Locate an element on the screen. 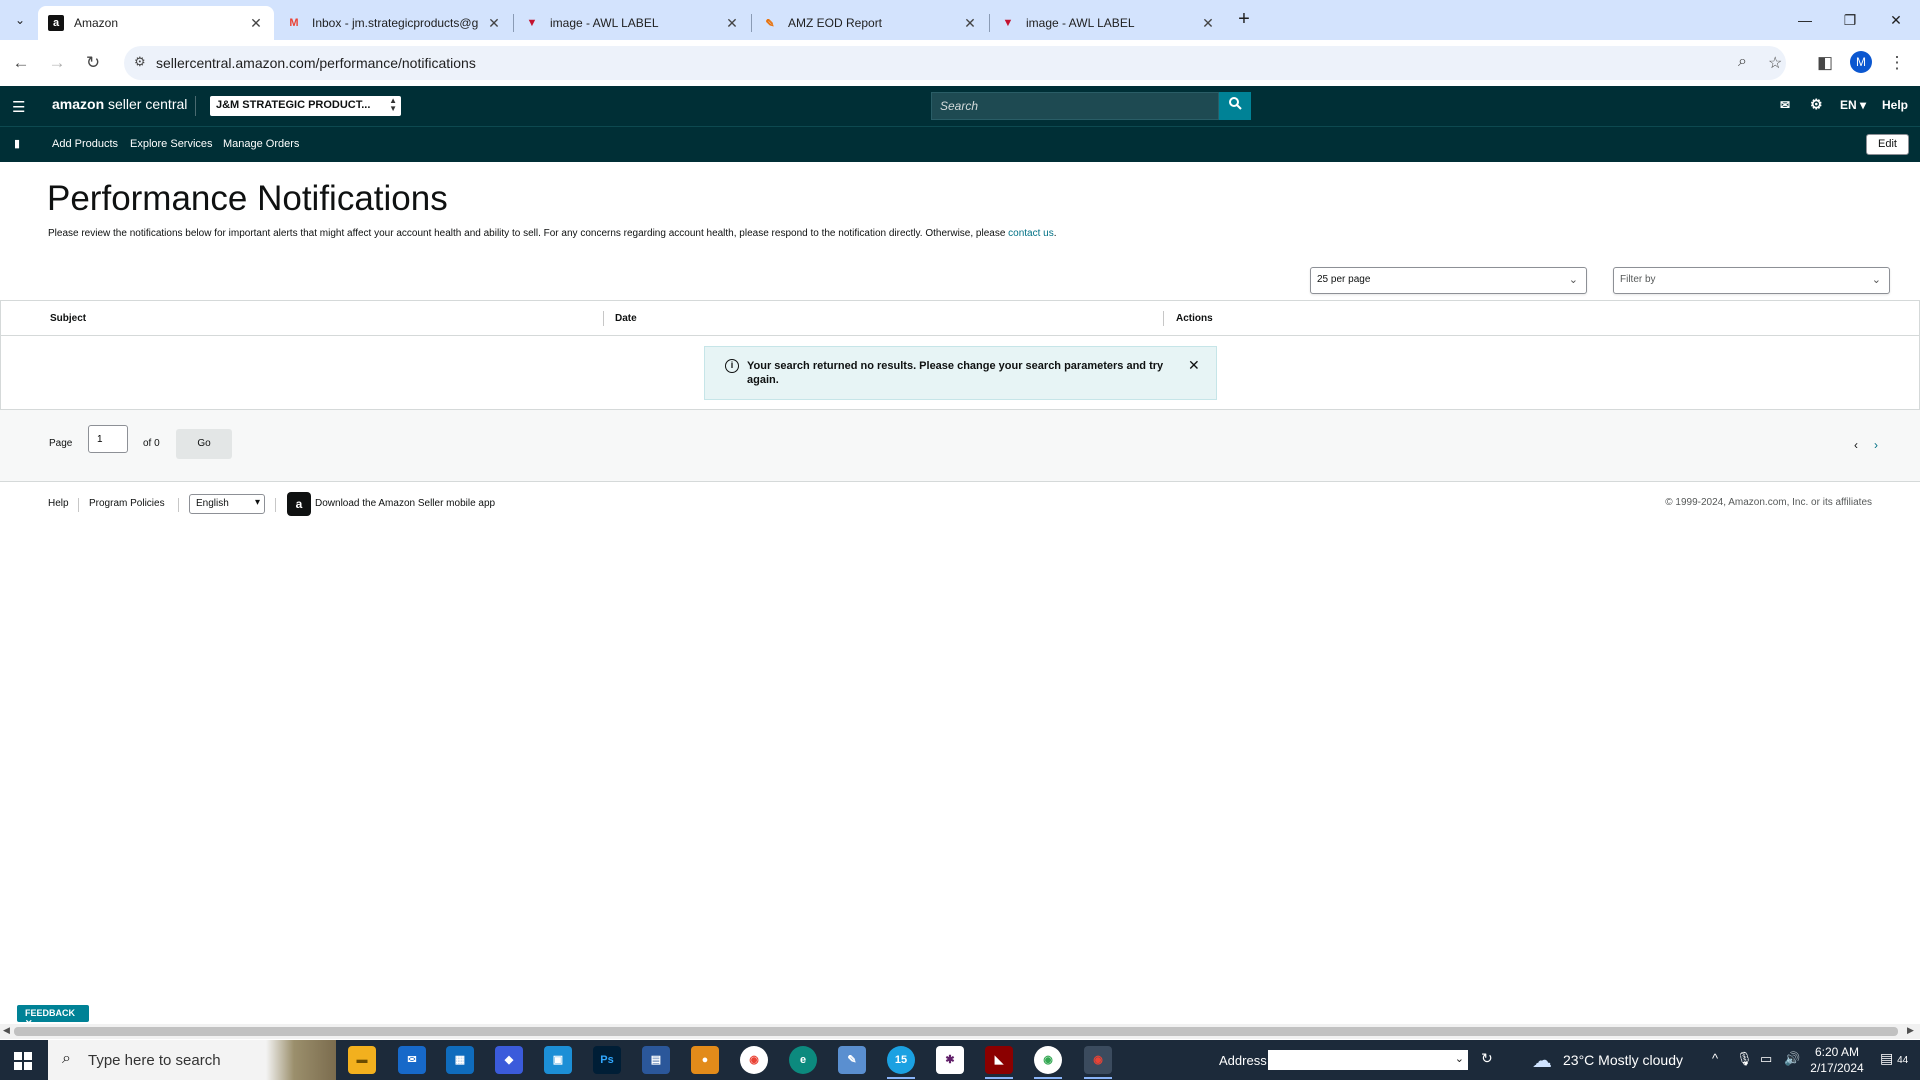  account-switcher: J&M STRATEGIC PRODUCT... ▲ ▼ is located at coordinates (305, 106).